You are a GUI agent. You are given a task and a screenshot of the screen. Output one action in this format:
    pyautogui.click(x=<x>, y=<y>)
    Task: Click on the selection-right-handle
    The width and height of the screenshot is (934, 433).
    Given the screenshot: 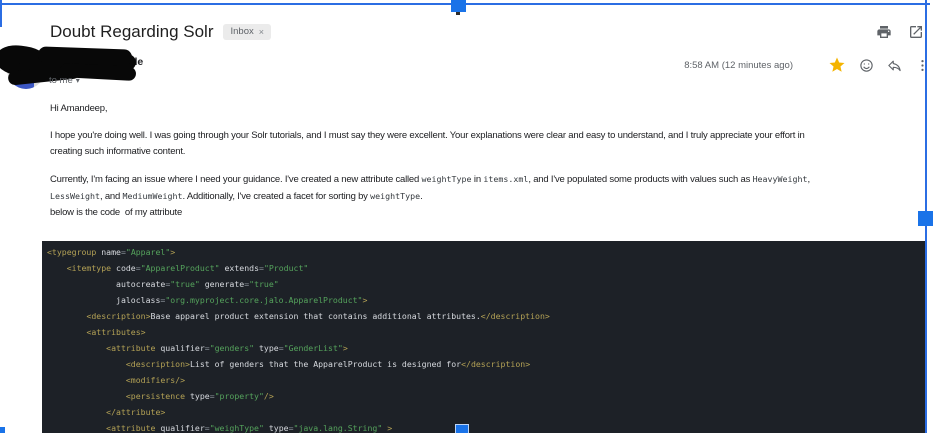 What is the action you would take?
    pyautogui.click(x=925, y=218)
    